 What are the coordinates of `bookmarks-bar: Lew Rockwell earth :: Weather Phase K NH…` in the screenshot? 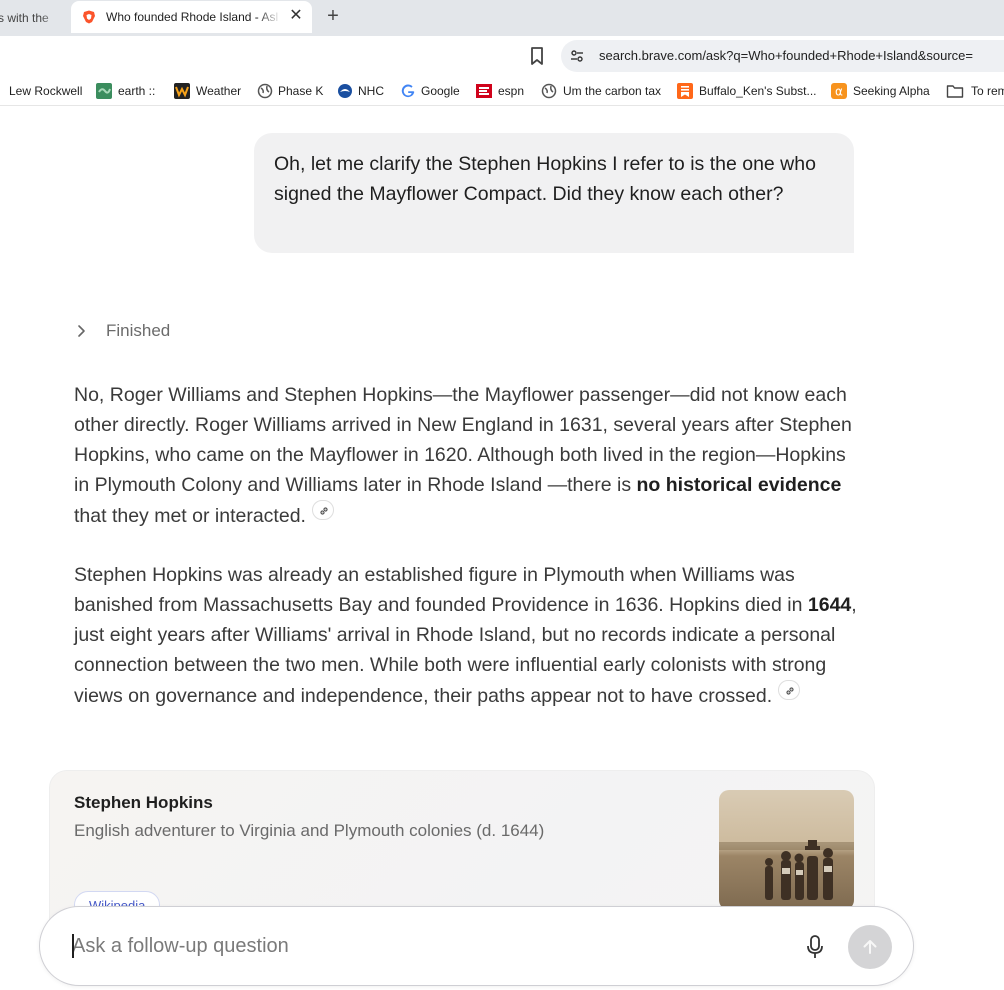 It's located at (502, 91).